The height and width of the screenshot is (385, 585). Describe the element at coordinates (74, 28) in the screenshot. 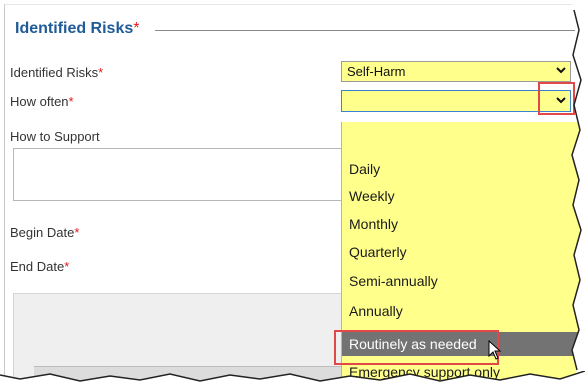

I see `section-title-text: Identified Risks` at that location.